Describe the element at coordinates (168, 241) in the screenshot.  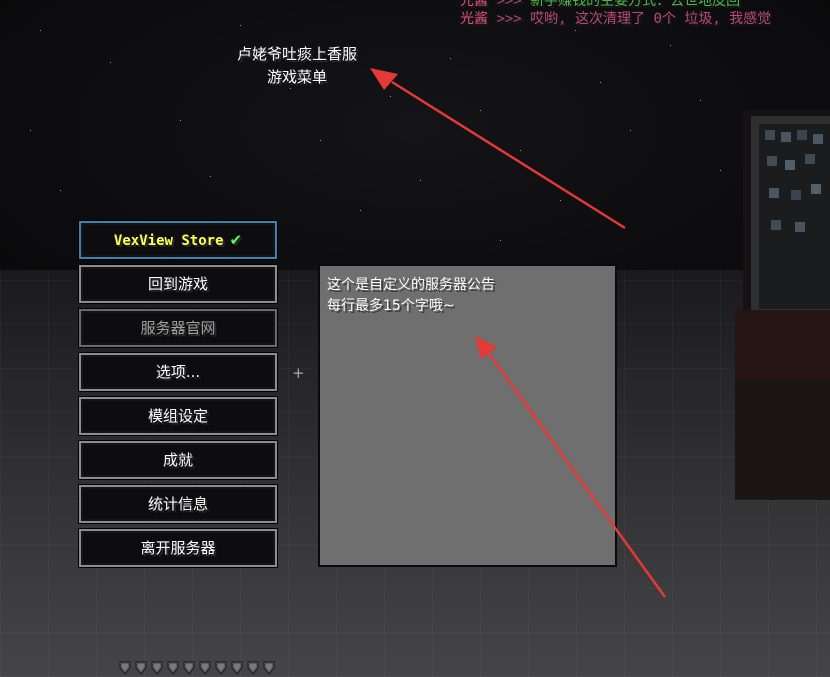
I see `store-label: VexView Store` at that location.